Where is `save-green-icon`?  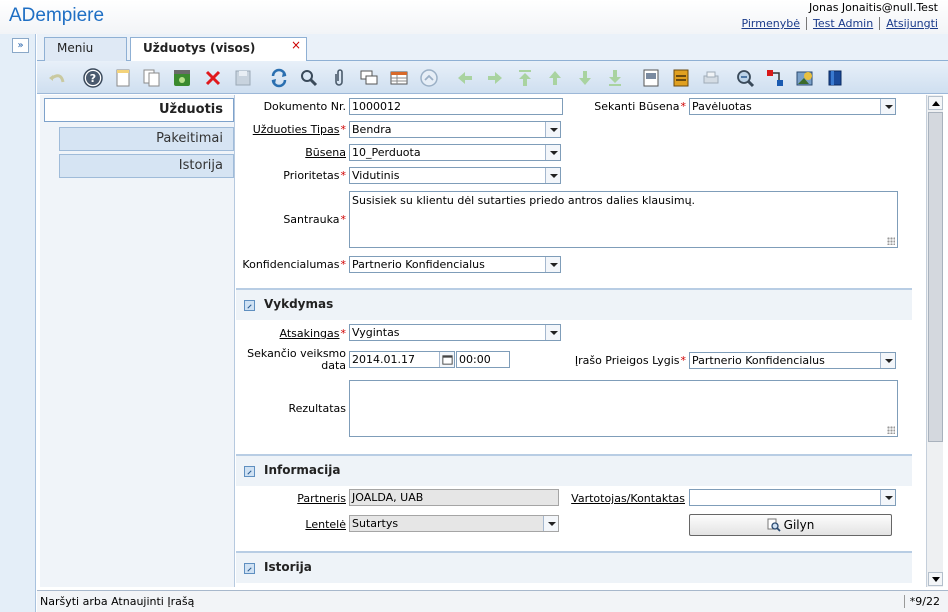 save-green-icon is located at coordinates (182, 78).